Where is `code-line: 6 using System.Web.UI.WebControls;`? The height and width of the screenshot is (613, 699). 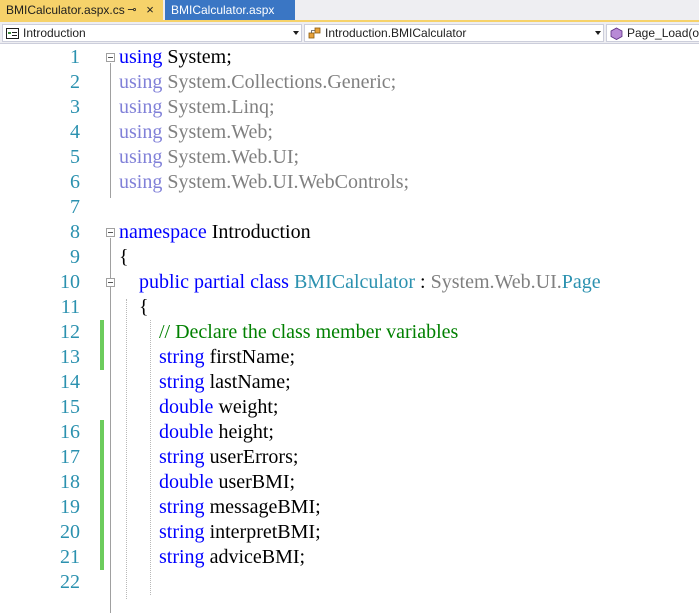 code-line: 6 using System.Web.UI.WebControls; is located at coordinates (349, 182).